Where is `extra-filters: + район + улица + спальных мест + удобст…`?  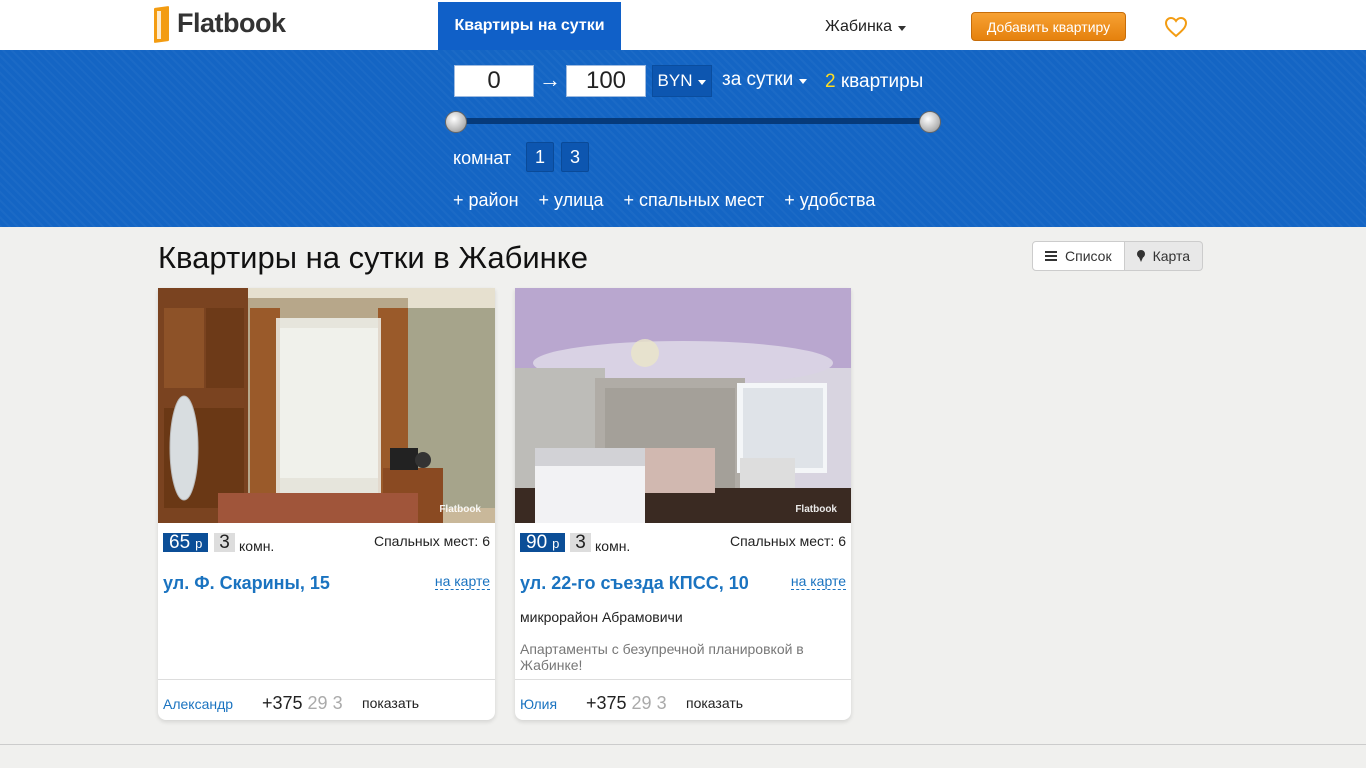 extra-filters: + район + улица + спальных мест + удобст… is located at coordinates (664, 200).